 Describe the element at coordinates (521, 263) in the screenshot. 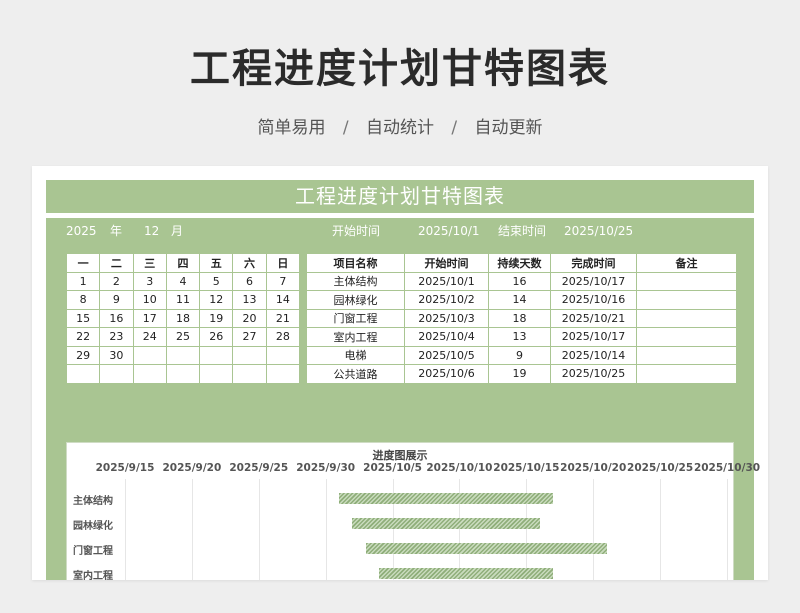

I see `tasks-header-row: 项目名称 开始时间 持续天数 完成时间 备注` at that location.